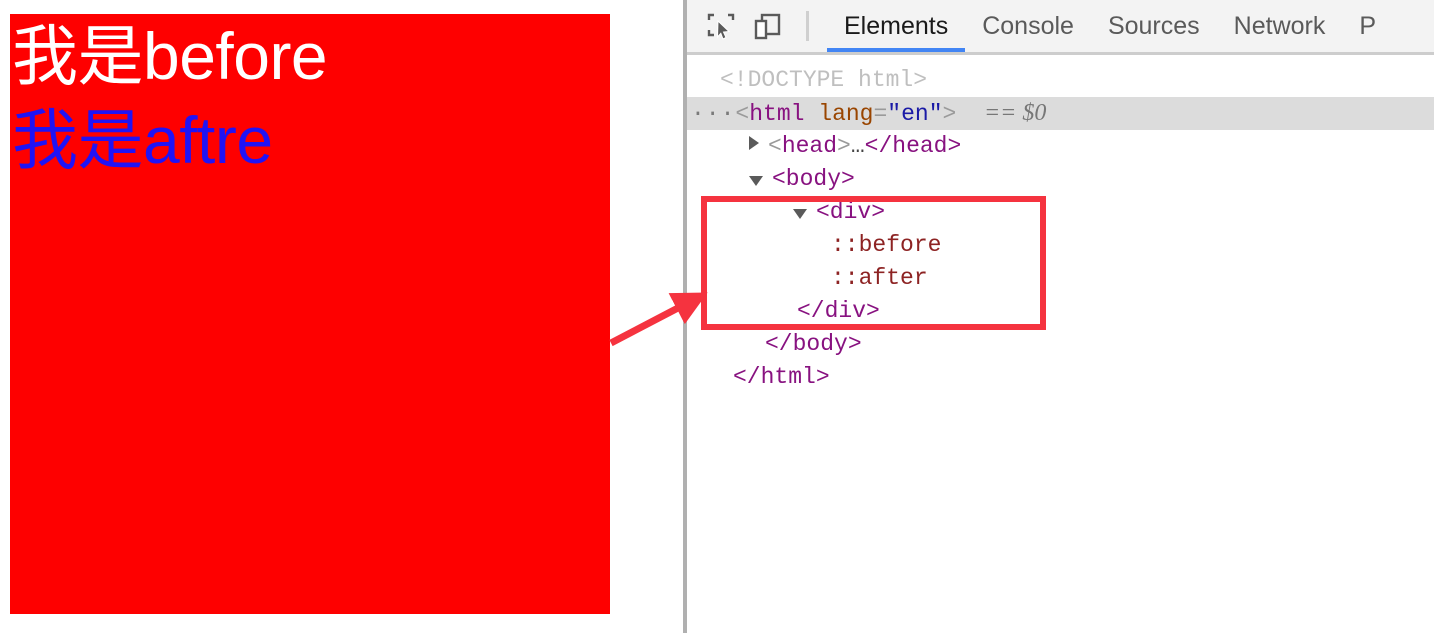 This screenshot has height=633, width=1434. Describe the element at coordinates (721, 26) in the screenshot. I see `inspect-element-icon` at that location.